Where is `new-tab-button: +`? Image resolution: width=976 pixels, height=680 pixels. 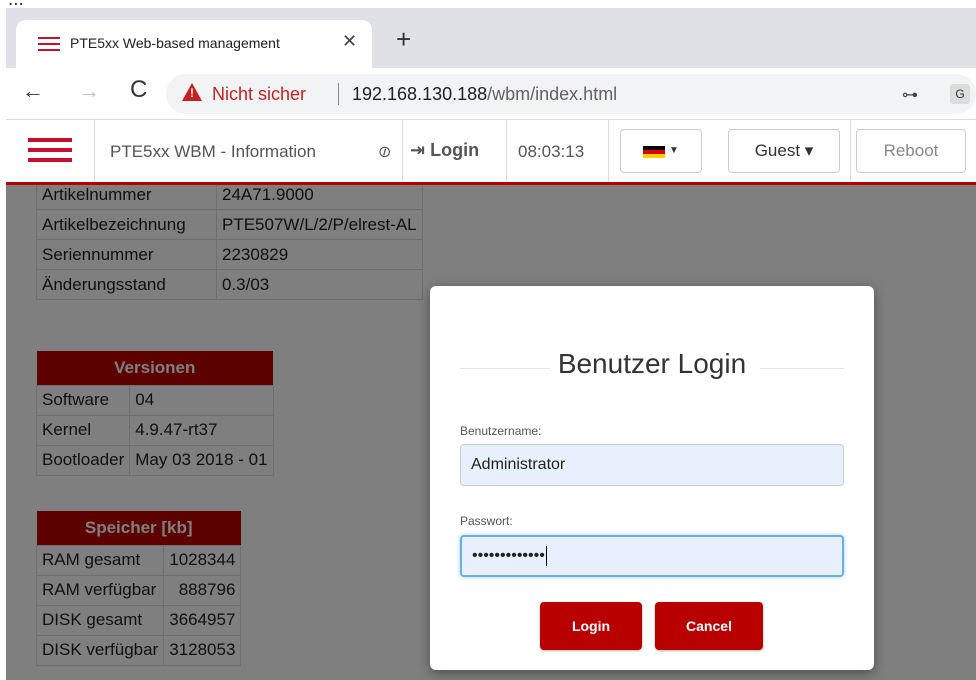 new-tab-button: + is located at coordinates (403, 39).